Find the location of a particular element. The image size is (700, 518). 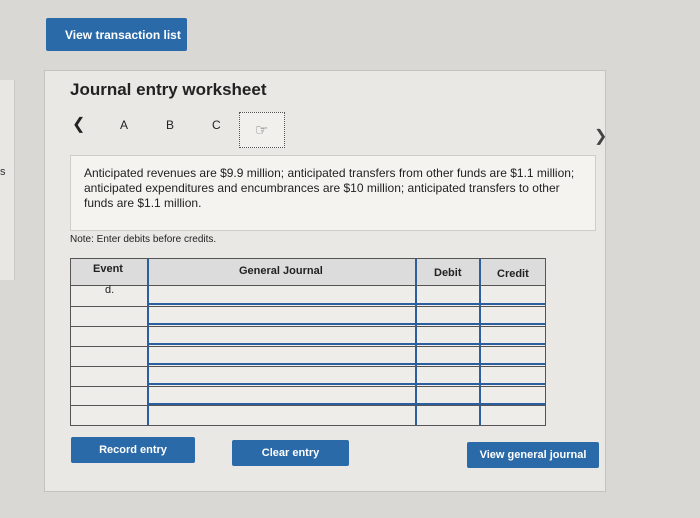

header-event: Event is located at coordinates (108, 269).